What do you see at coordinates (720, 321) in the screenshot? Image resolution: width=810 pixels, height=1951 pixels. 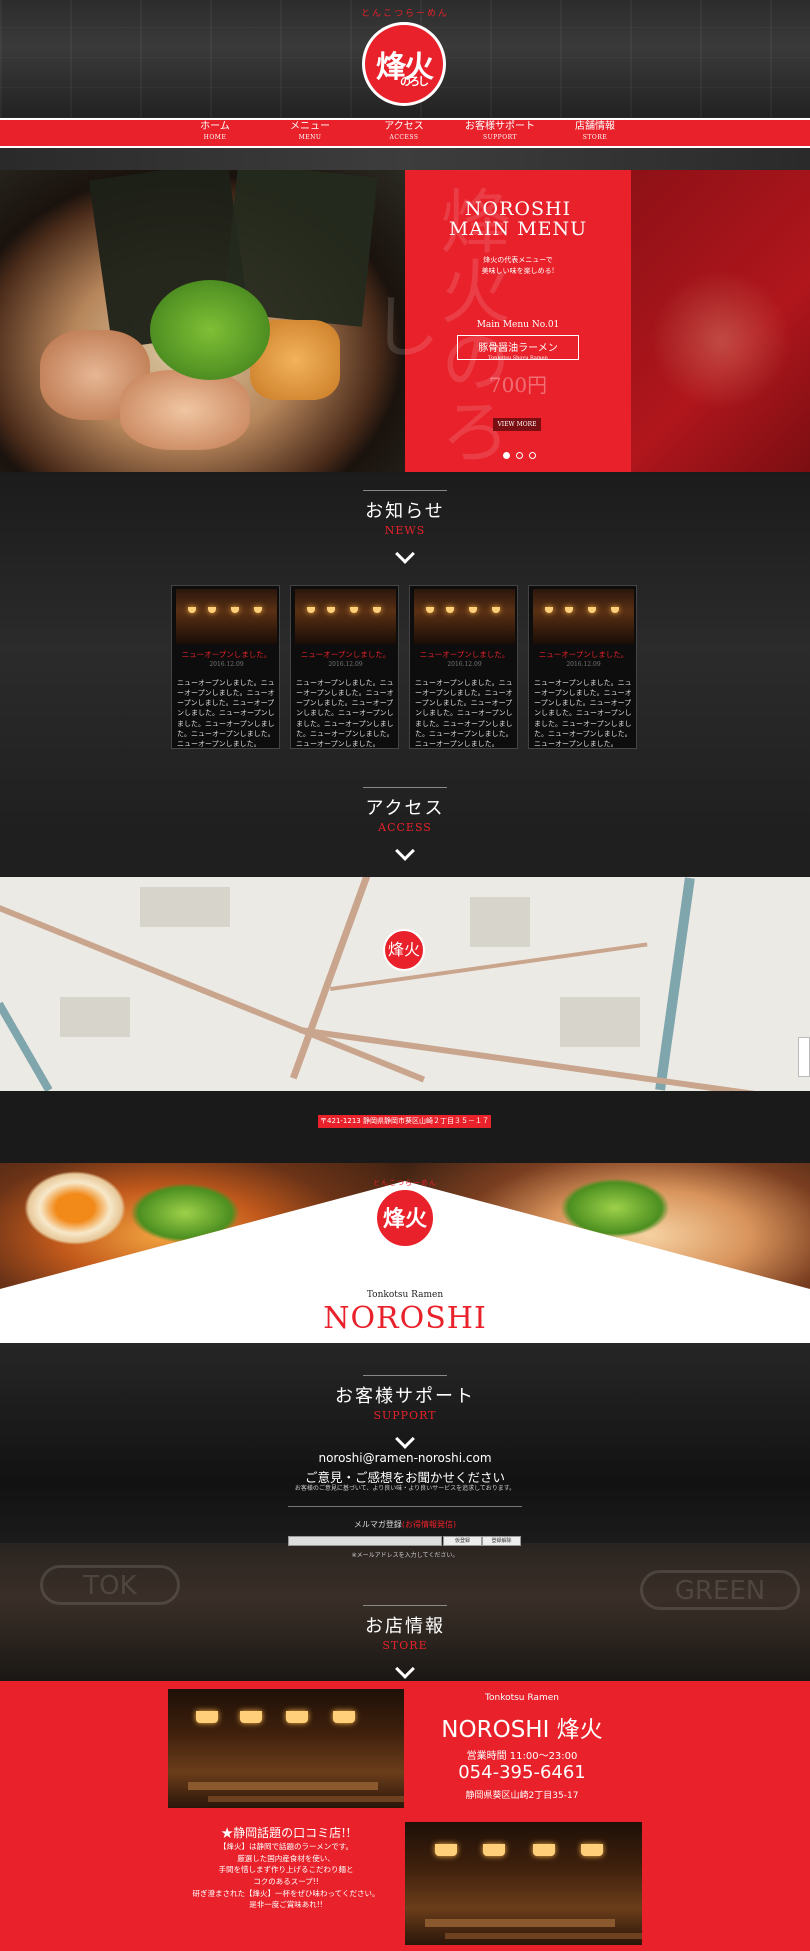 I see `next-slide-preview` at bounding box center [720, 321].